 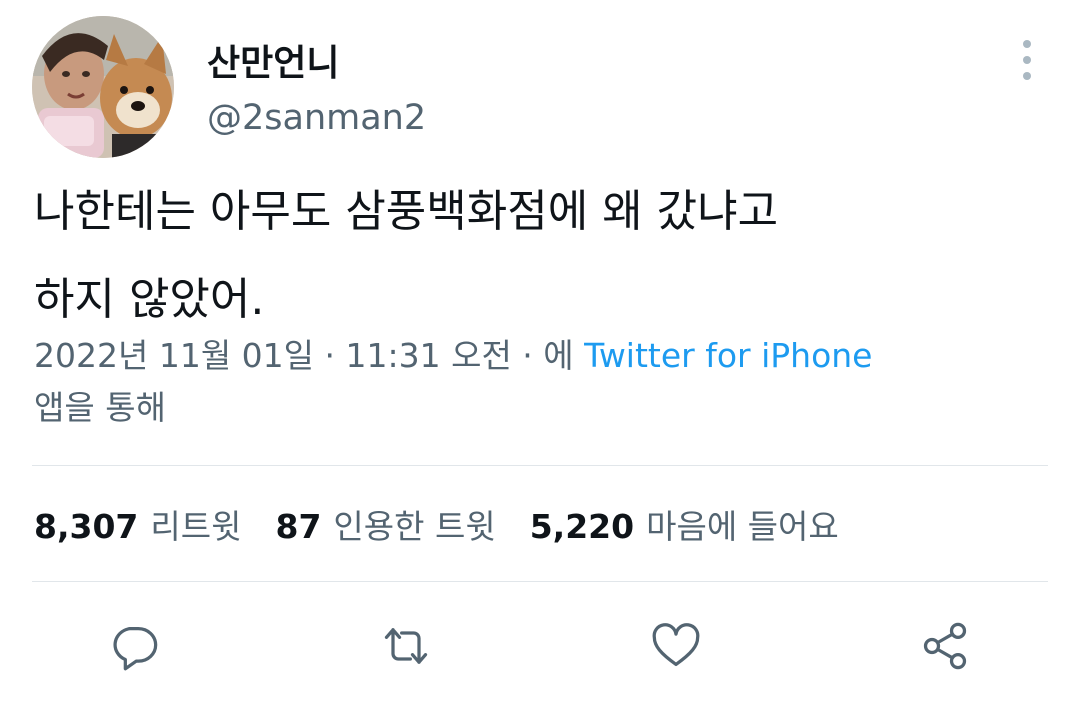 I want to click on retweet-button, so click(x=406, y=646).